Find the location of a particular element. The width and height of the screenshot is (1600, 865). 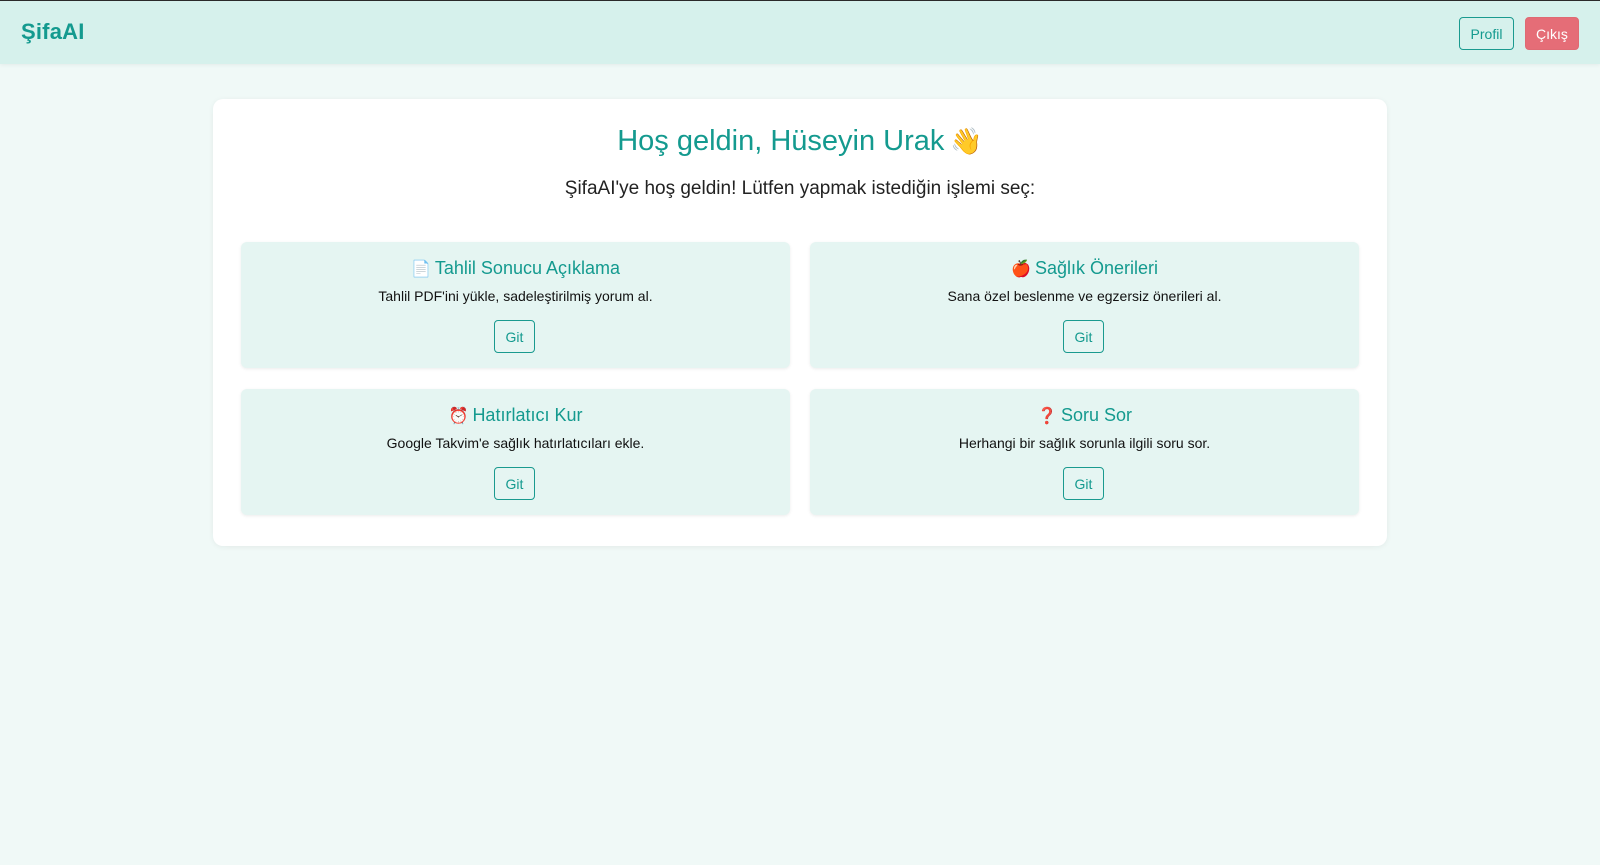

go-button-reminder: Git is located at coordinates (514, 483).